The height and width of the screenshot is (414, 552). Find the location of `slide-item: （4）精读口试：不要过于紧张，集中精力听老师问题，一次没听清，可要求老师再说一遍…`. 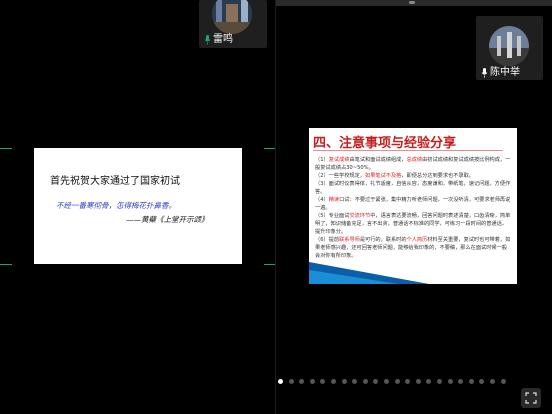

slide-item: （4）精读口试：不要过于紧张，集中精力听老师问题，一次没听清，可要求老师再说一遍… is located at coordinates (413, 204).